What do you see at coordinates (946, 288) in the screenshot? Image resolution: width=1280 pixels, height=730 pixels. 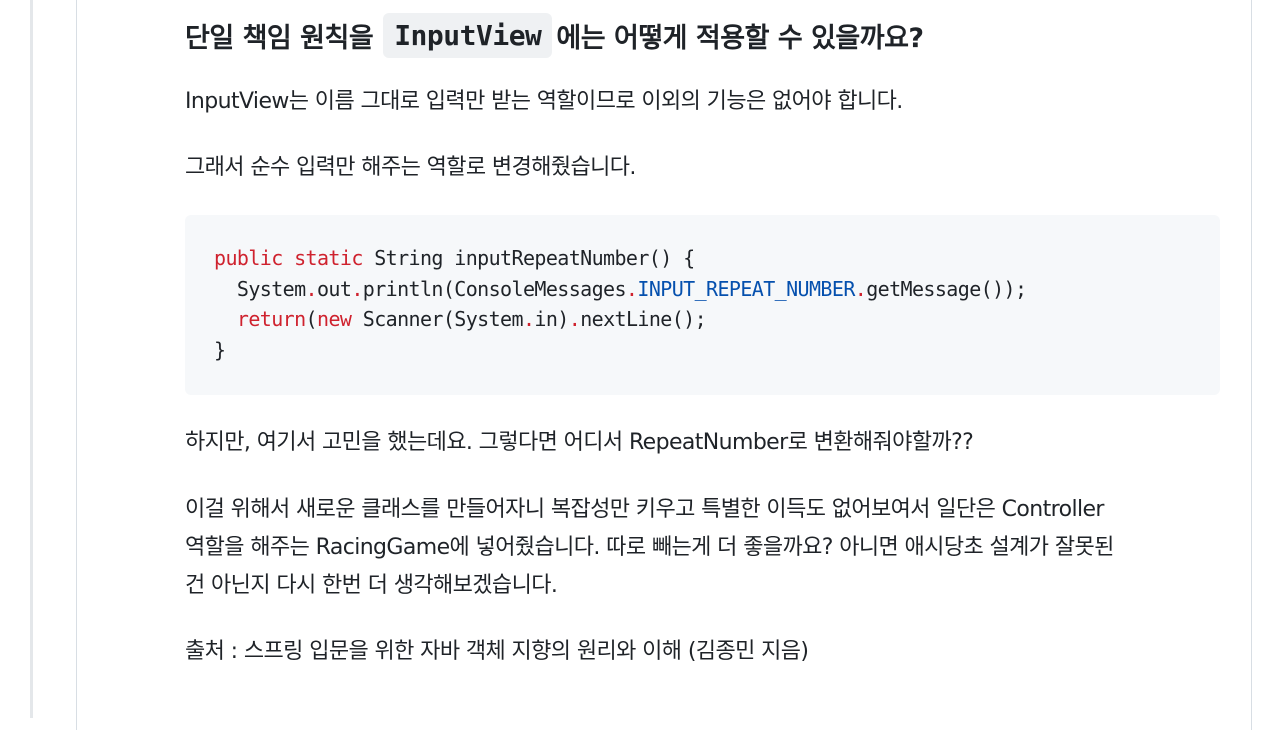 I see `code-text: getMessage());` at bounding box center [946, 288].